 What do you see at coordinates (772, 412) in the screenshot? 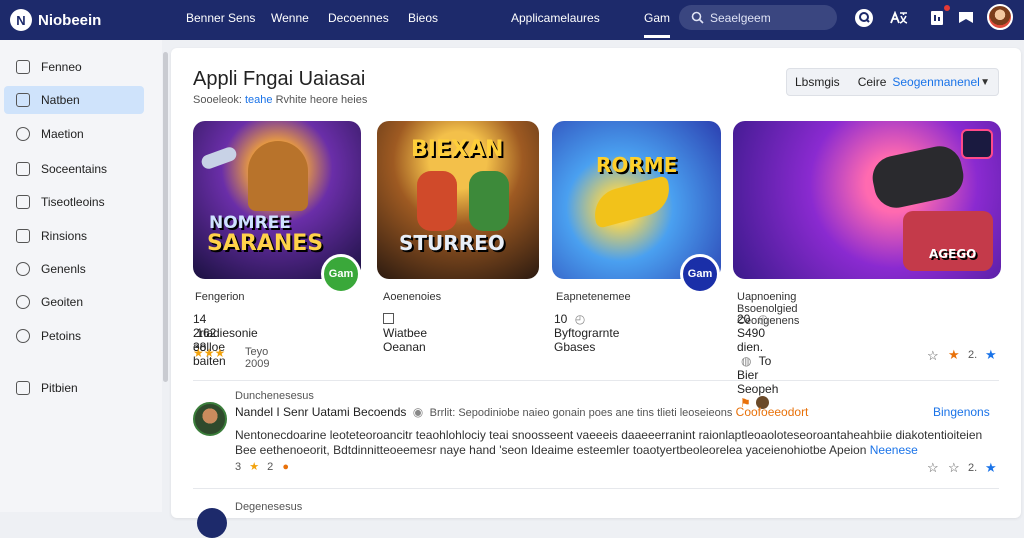
I see `reviewer-tag: Coofoeeodort` at bounding box center [772, 412].